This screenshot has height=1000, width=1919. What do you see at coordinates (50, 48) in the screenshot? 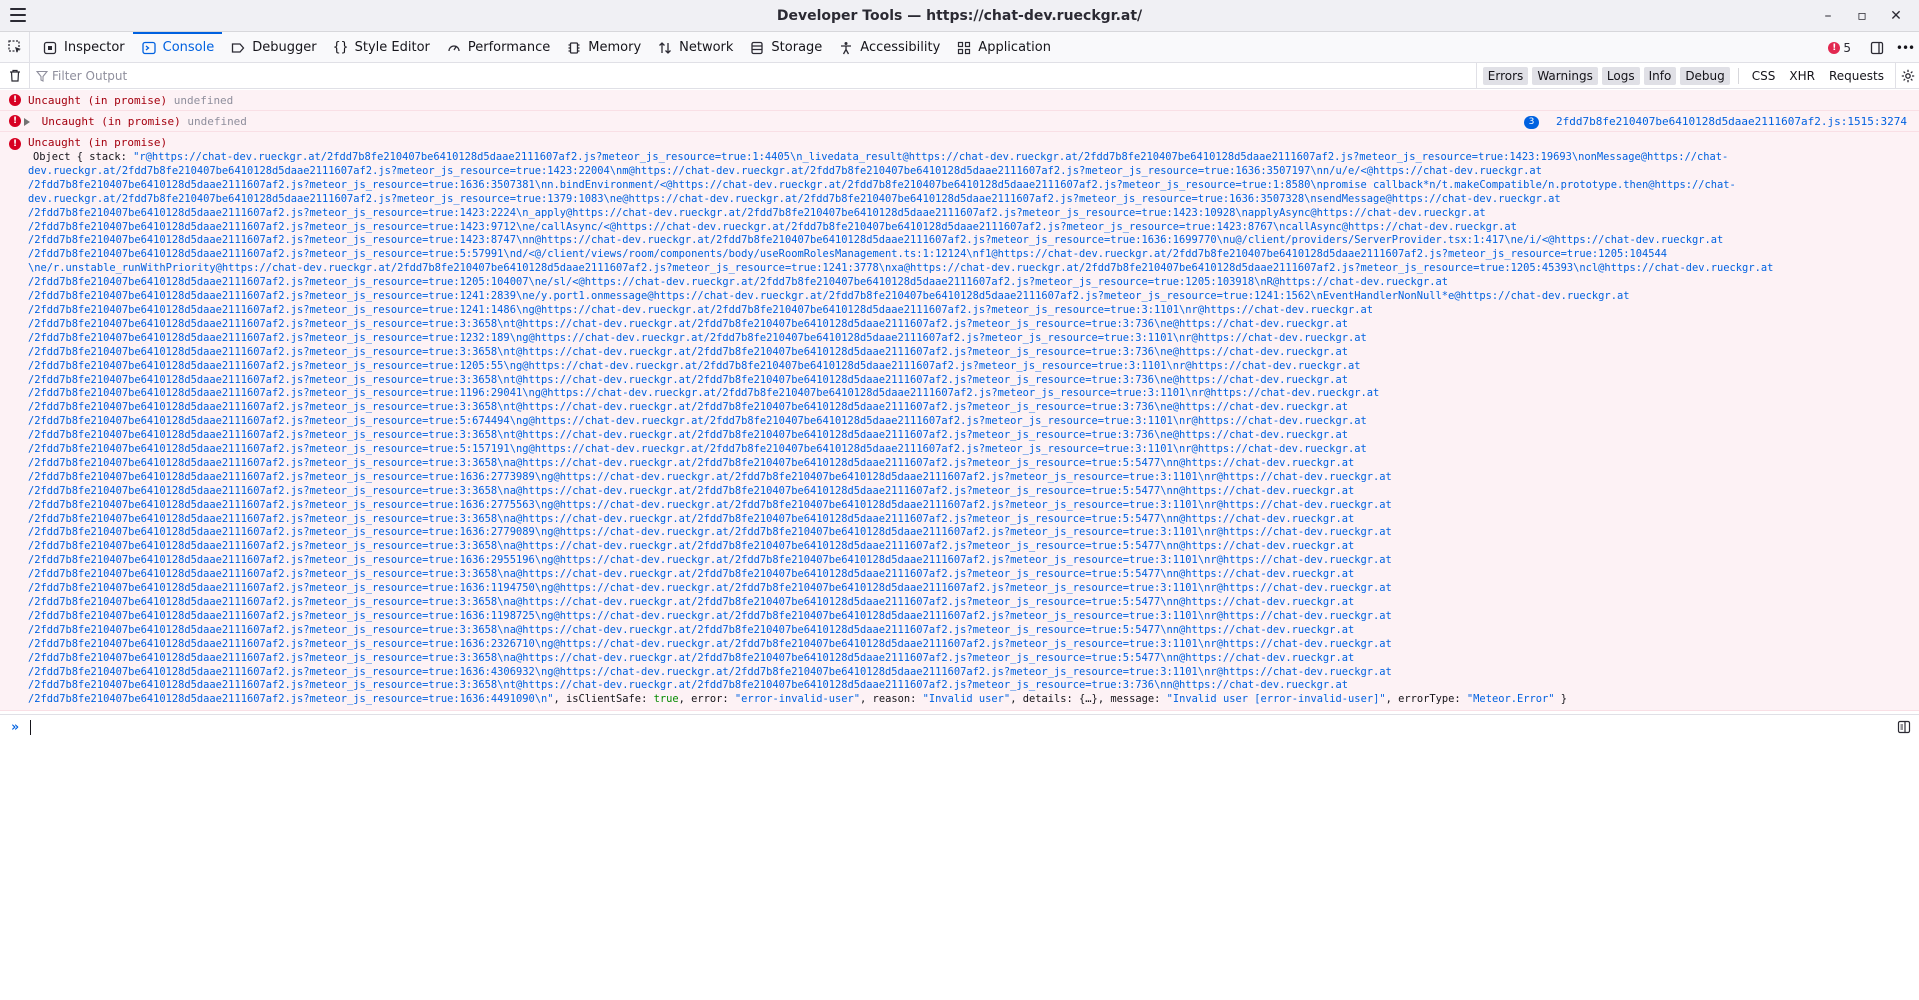
I see `inspector-icon` at bounding box center [50, 48].